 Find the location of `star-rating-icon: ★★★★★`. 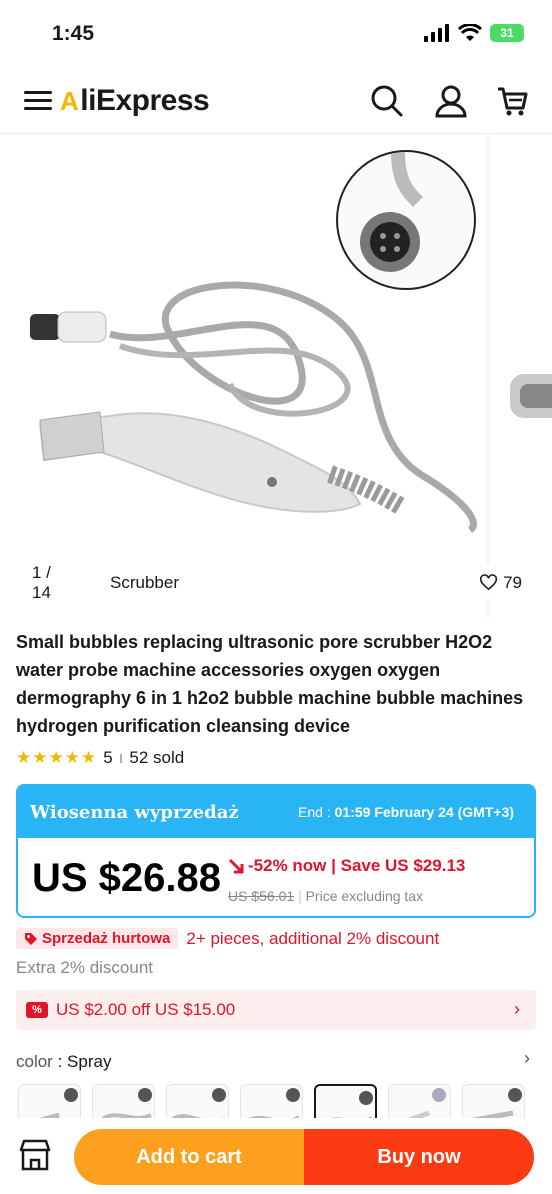

star-rating-icon: ★★★★★ is located at coordinates (57, 757).